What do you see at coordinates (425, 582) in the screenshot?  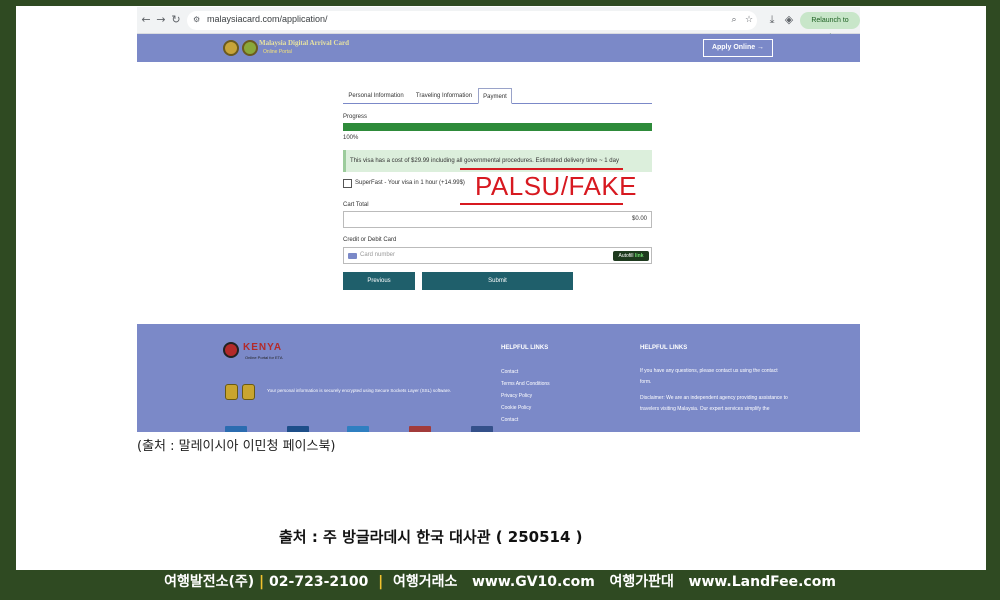 I see `exchange-name: 여행거래소` at bounding box center [425, 582].